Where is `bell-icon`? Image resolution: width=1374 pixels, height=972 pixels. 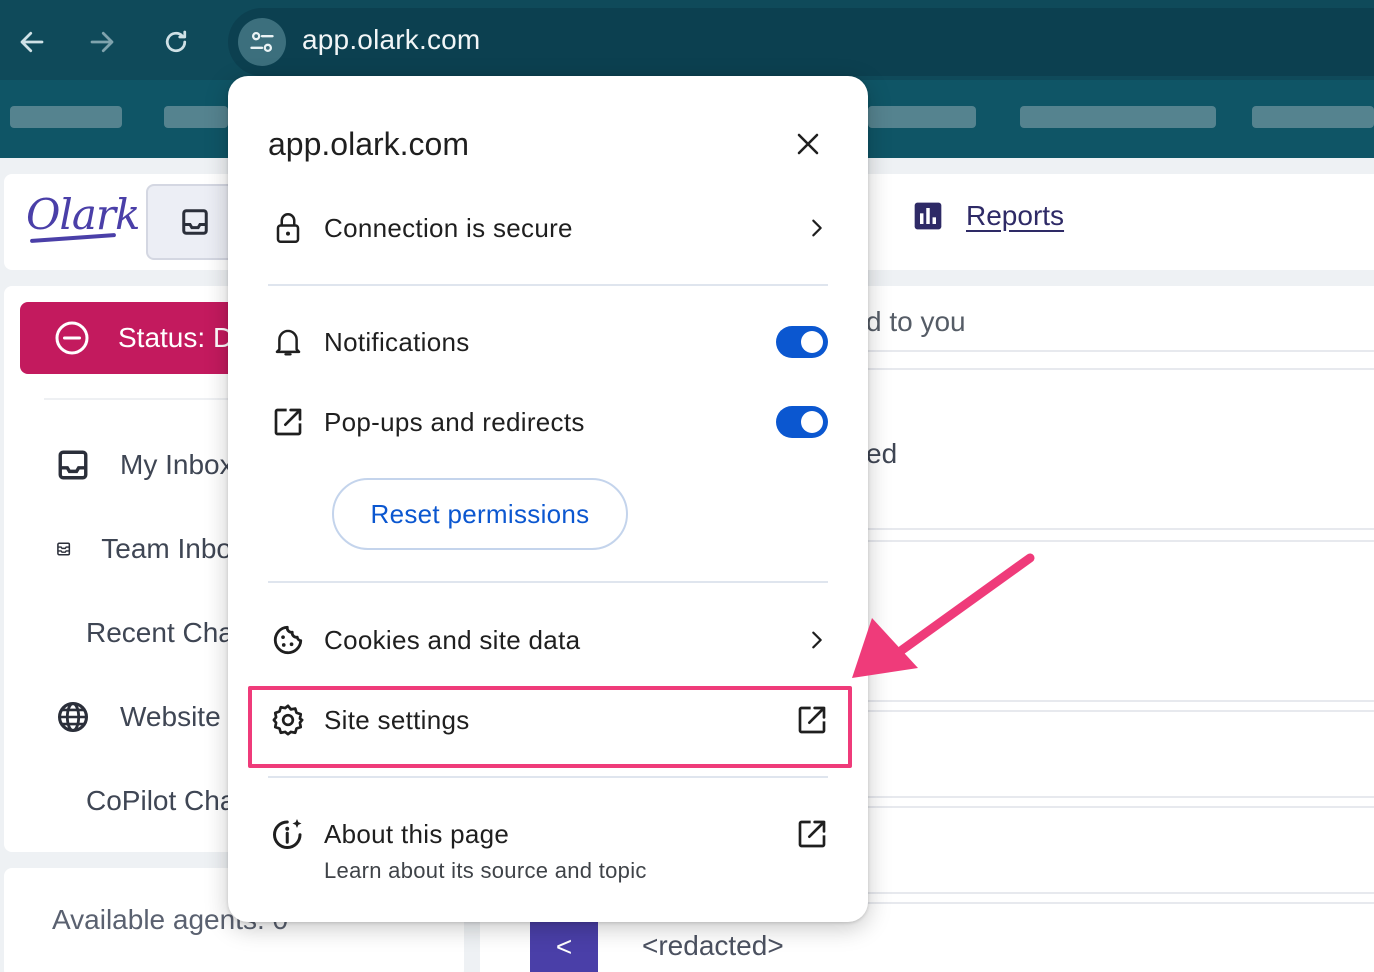 bell-icon is located at coordinates (288, 342).